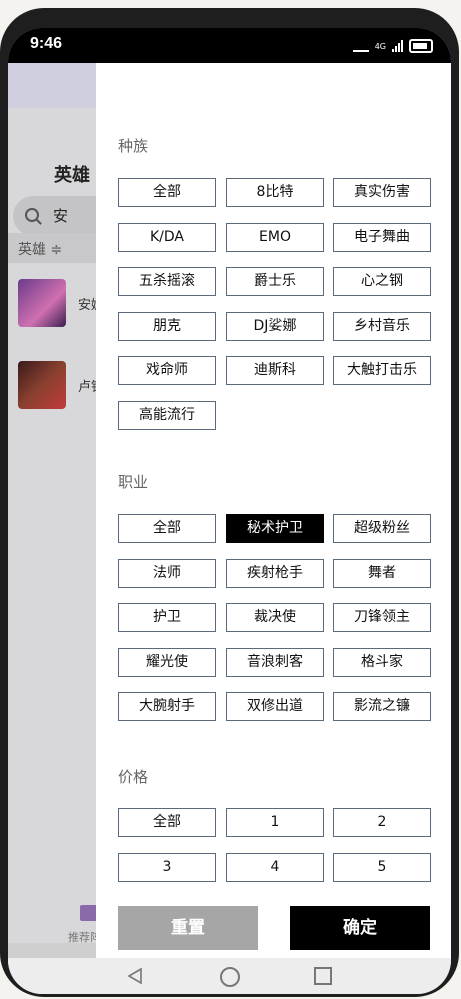 The height and width of the screenshot is (999, 461). I want to click on confirm-button: 确定, so click(360, 928).